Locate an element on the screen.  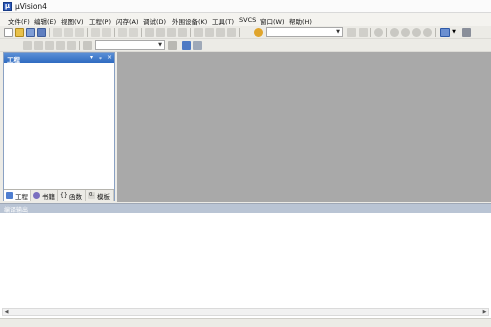
build-output-header: 编译输出 is located at coordinates (245, 209).